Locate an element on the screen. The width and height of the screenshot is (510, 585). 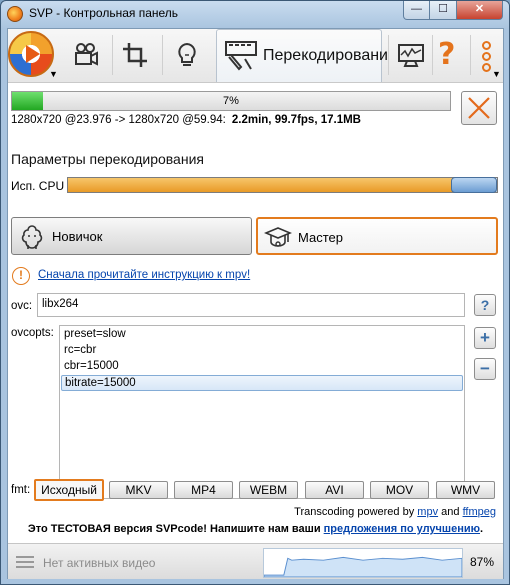
powered-and: and is located at coordinates (450, 512).